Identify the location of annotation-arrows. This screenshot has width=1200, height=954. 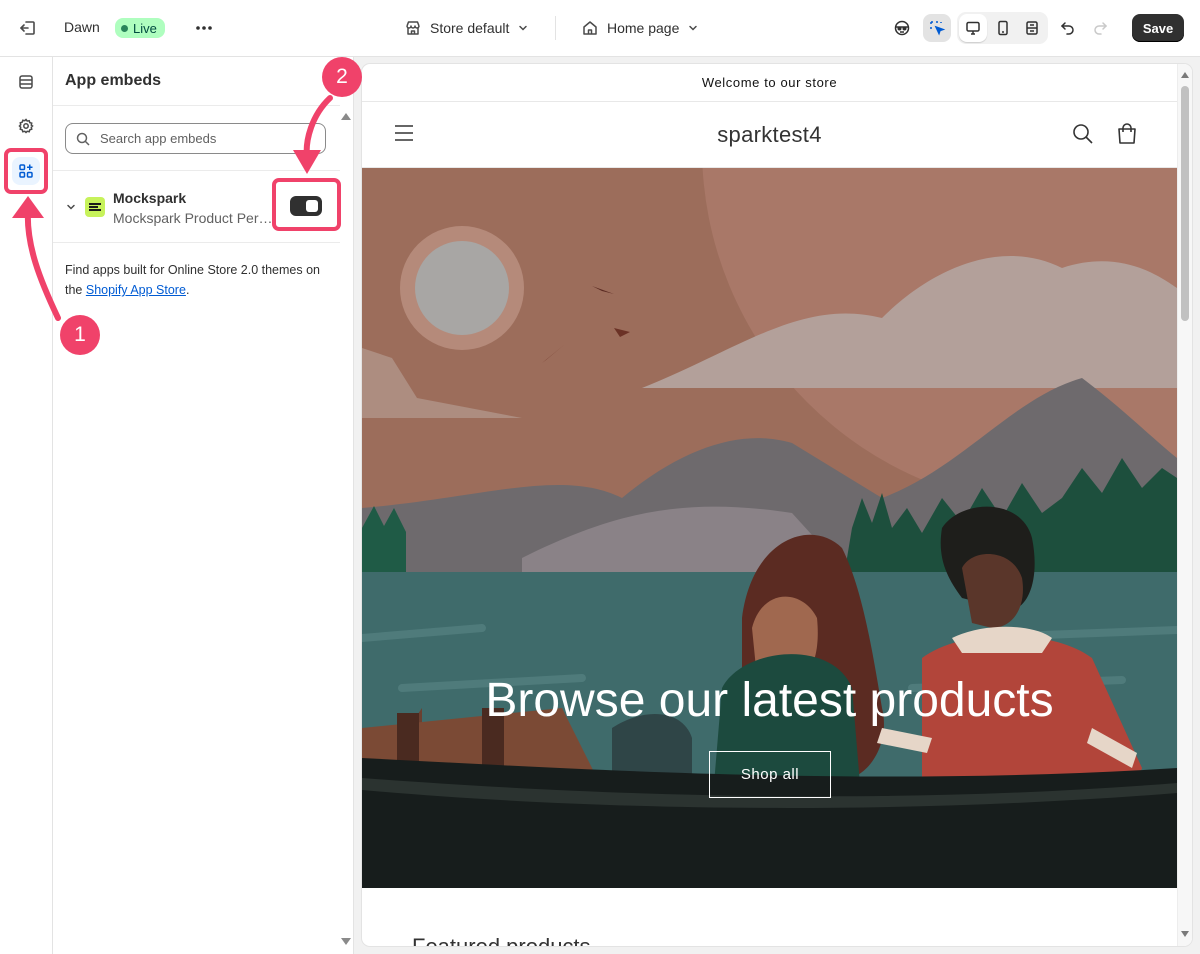
(172, 208).